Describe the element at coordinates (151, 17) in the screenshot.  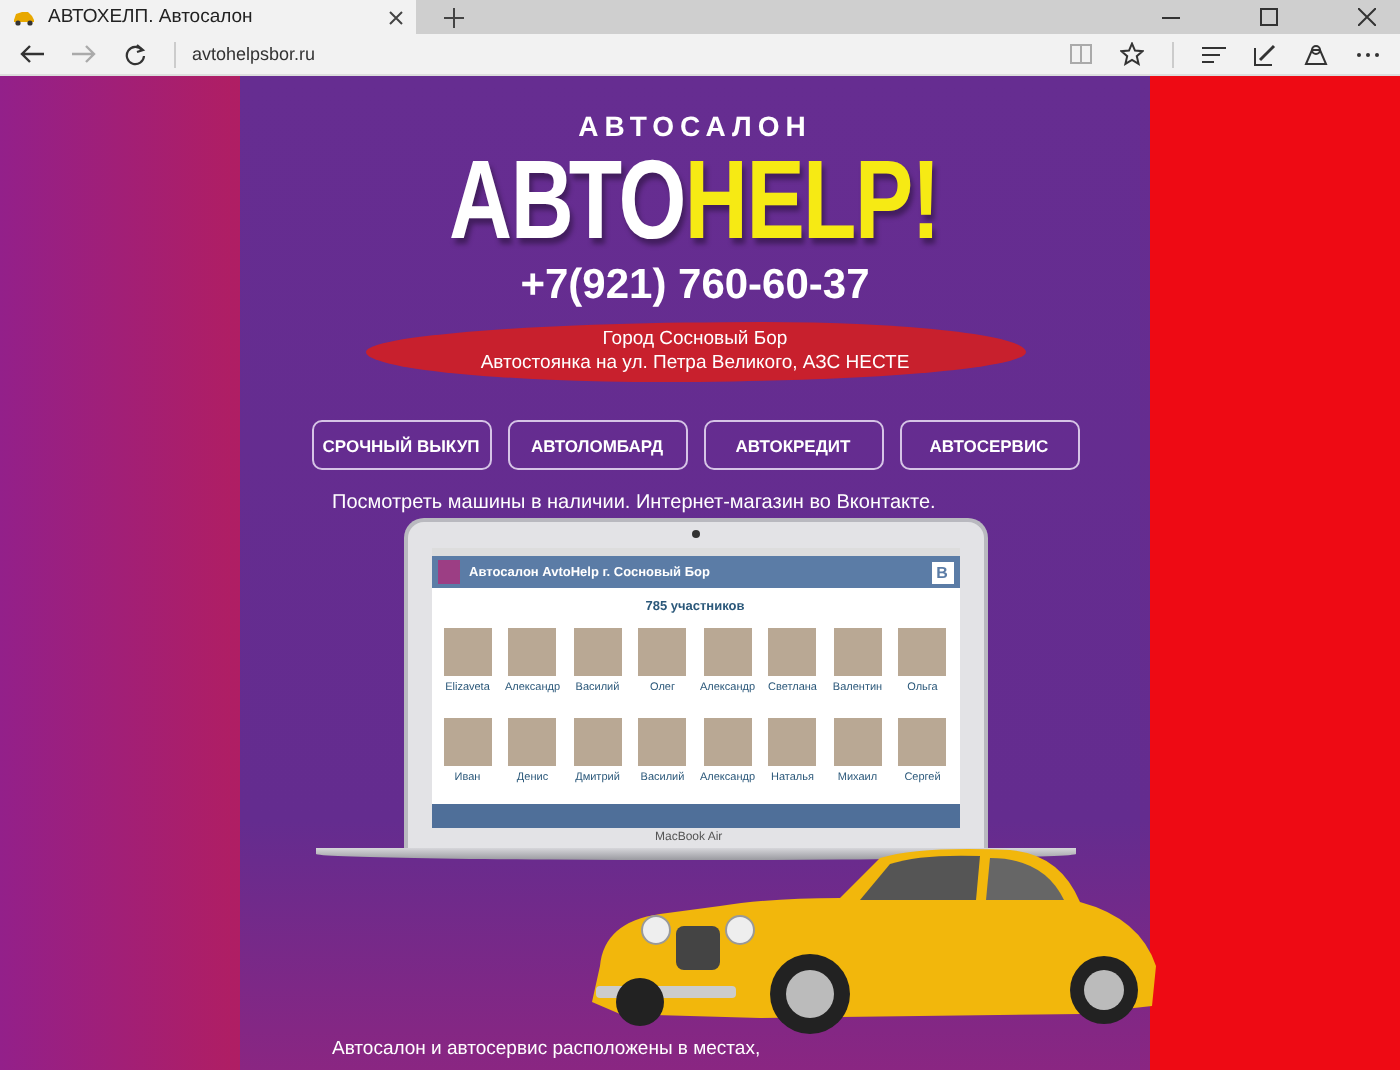
I see `tab-title: АВТОХЕЛП. Автосалон` at that location.